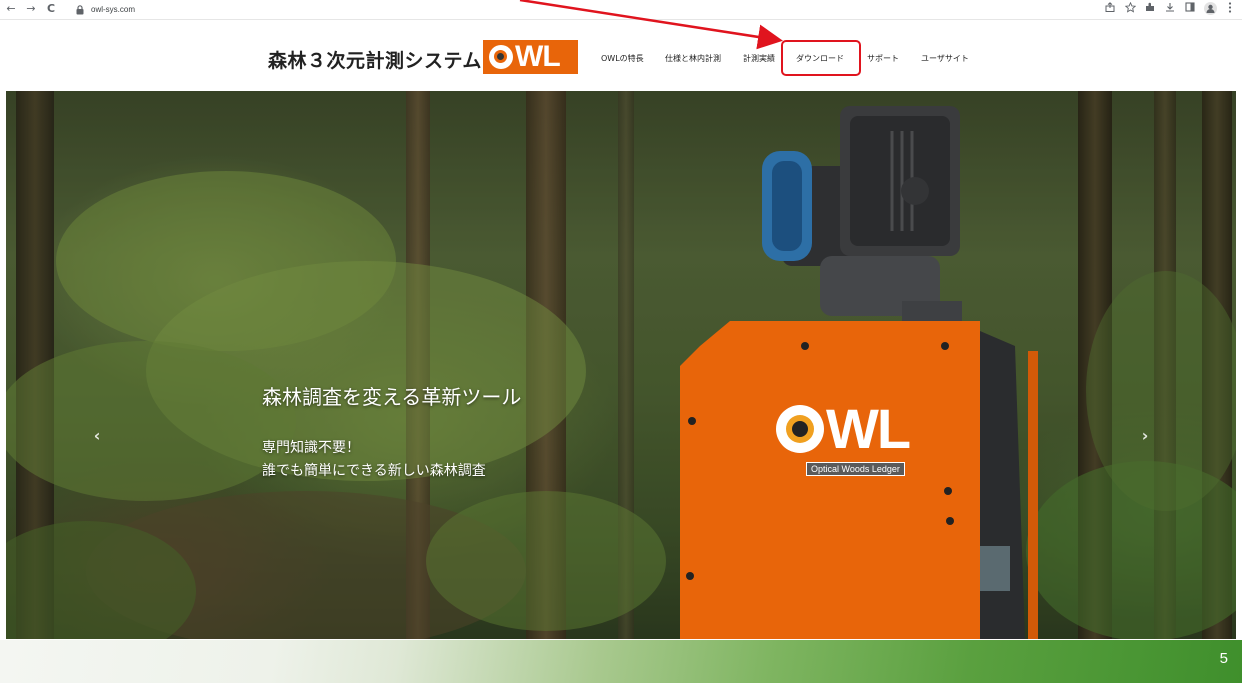 The width and height of the screenshot is (1242, 683). I want to click on extensions-icon, so click(1150, 9).